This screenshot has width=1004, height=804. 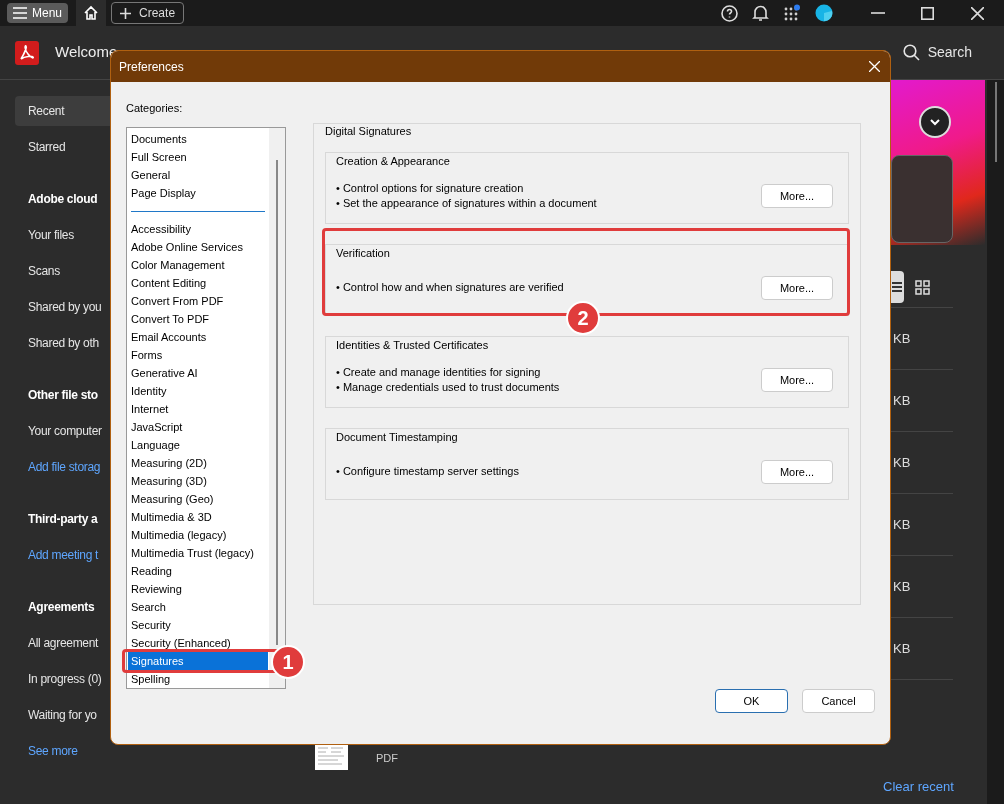 What do you see at coordinates (61, 607) in the screenshot?
I see `sidebar-heading: Agreements` at bounding box center [61, 607].